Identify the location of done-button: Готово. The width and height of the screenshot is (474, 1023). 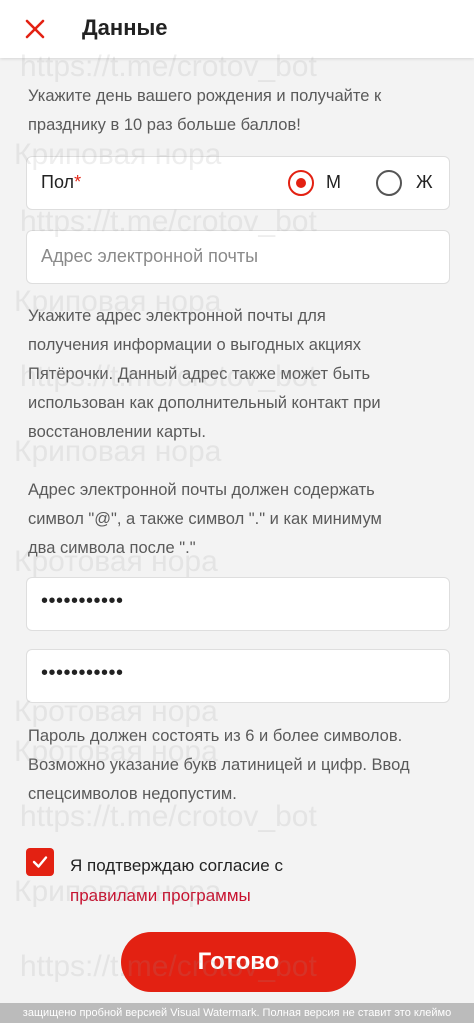
(238, 962).